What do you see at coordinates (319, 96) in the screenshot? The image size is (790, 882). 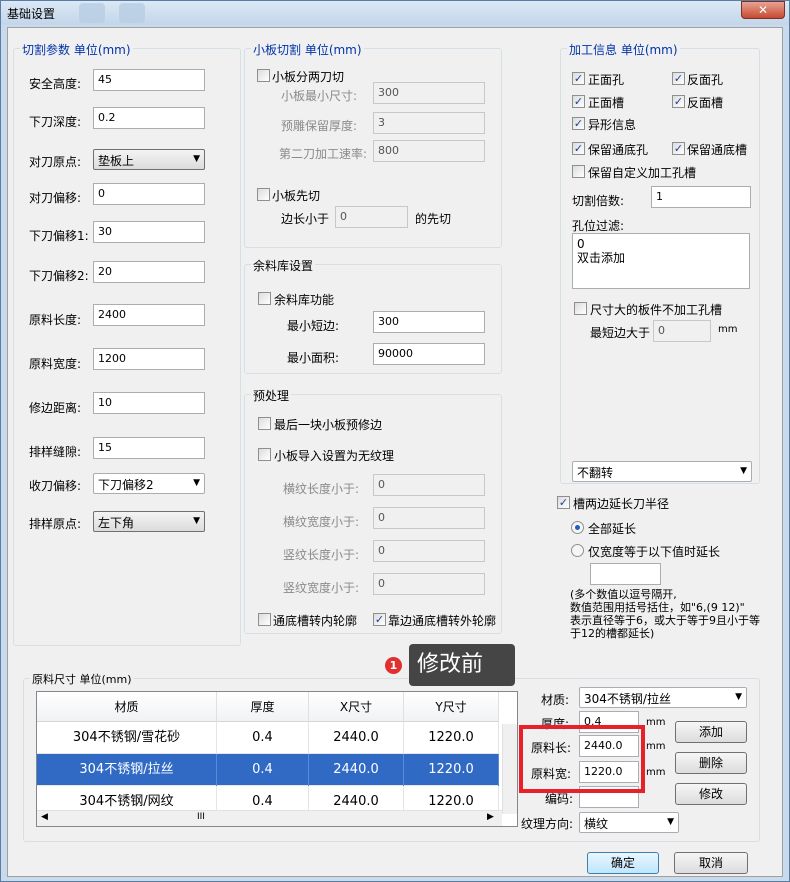 I see `min-size-label: 小板最小尺寸:` at bounding box center [319, 96].